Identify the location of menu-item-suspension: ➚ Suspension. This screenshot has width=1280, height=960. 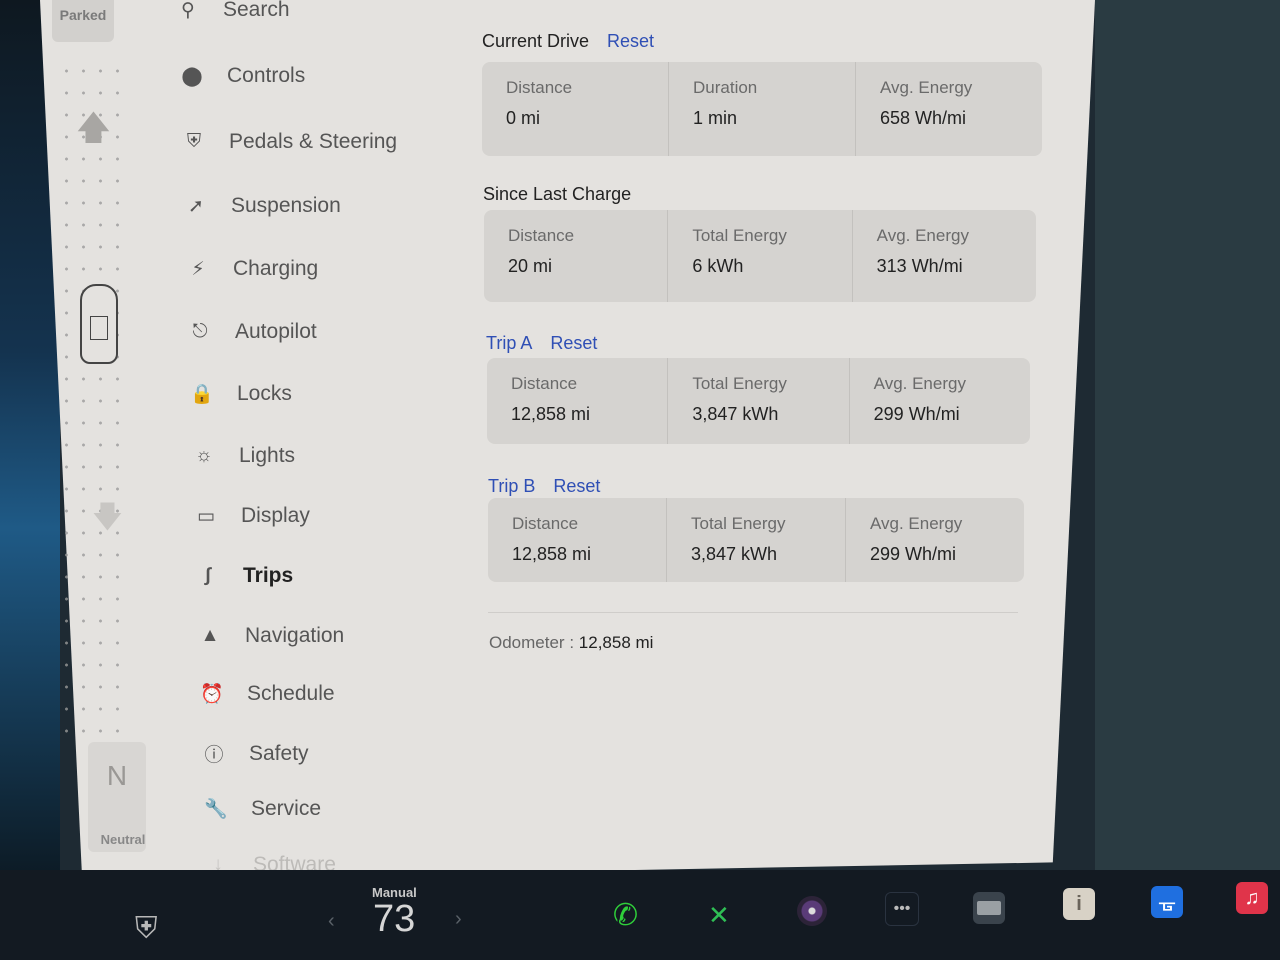
(262, 206).